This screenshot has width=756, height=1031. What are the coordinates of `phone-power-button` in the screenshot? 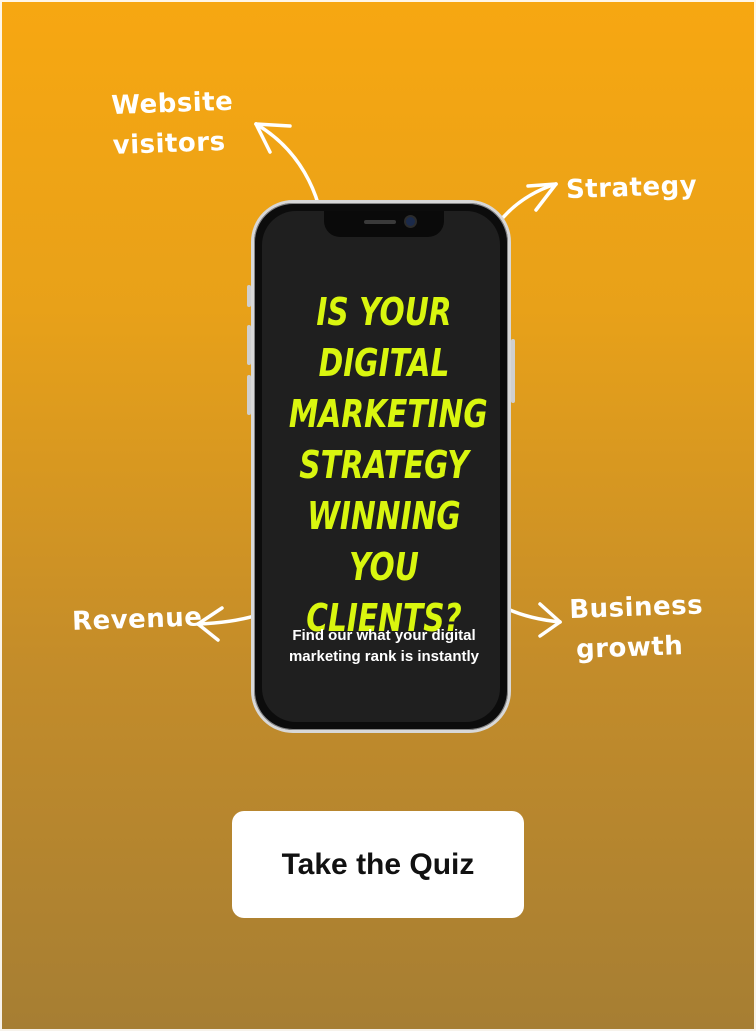 It's located at (513, 371).